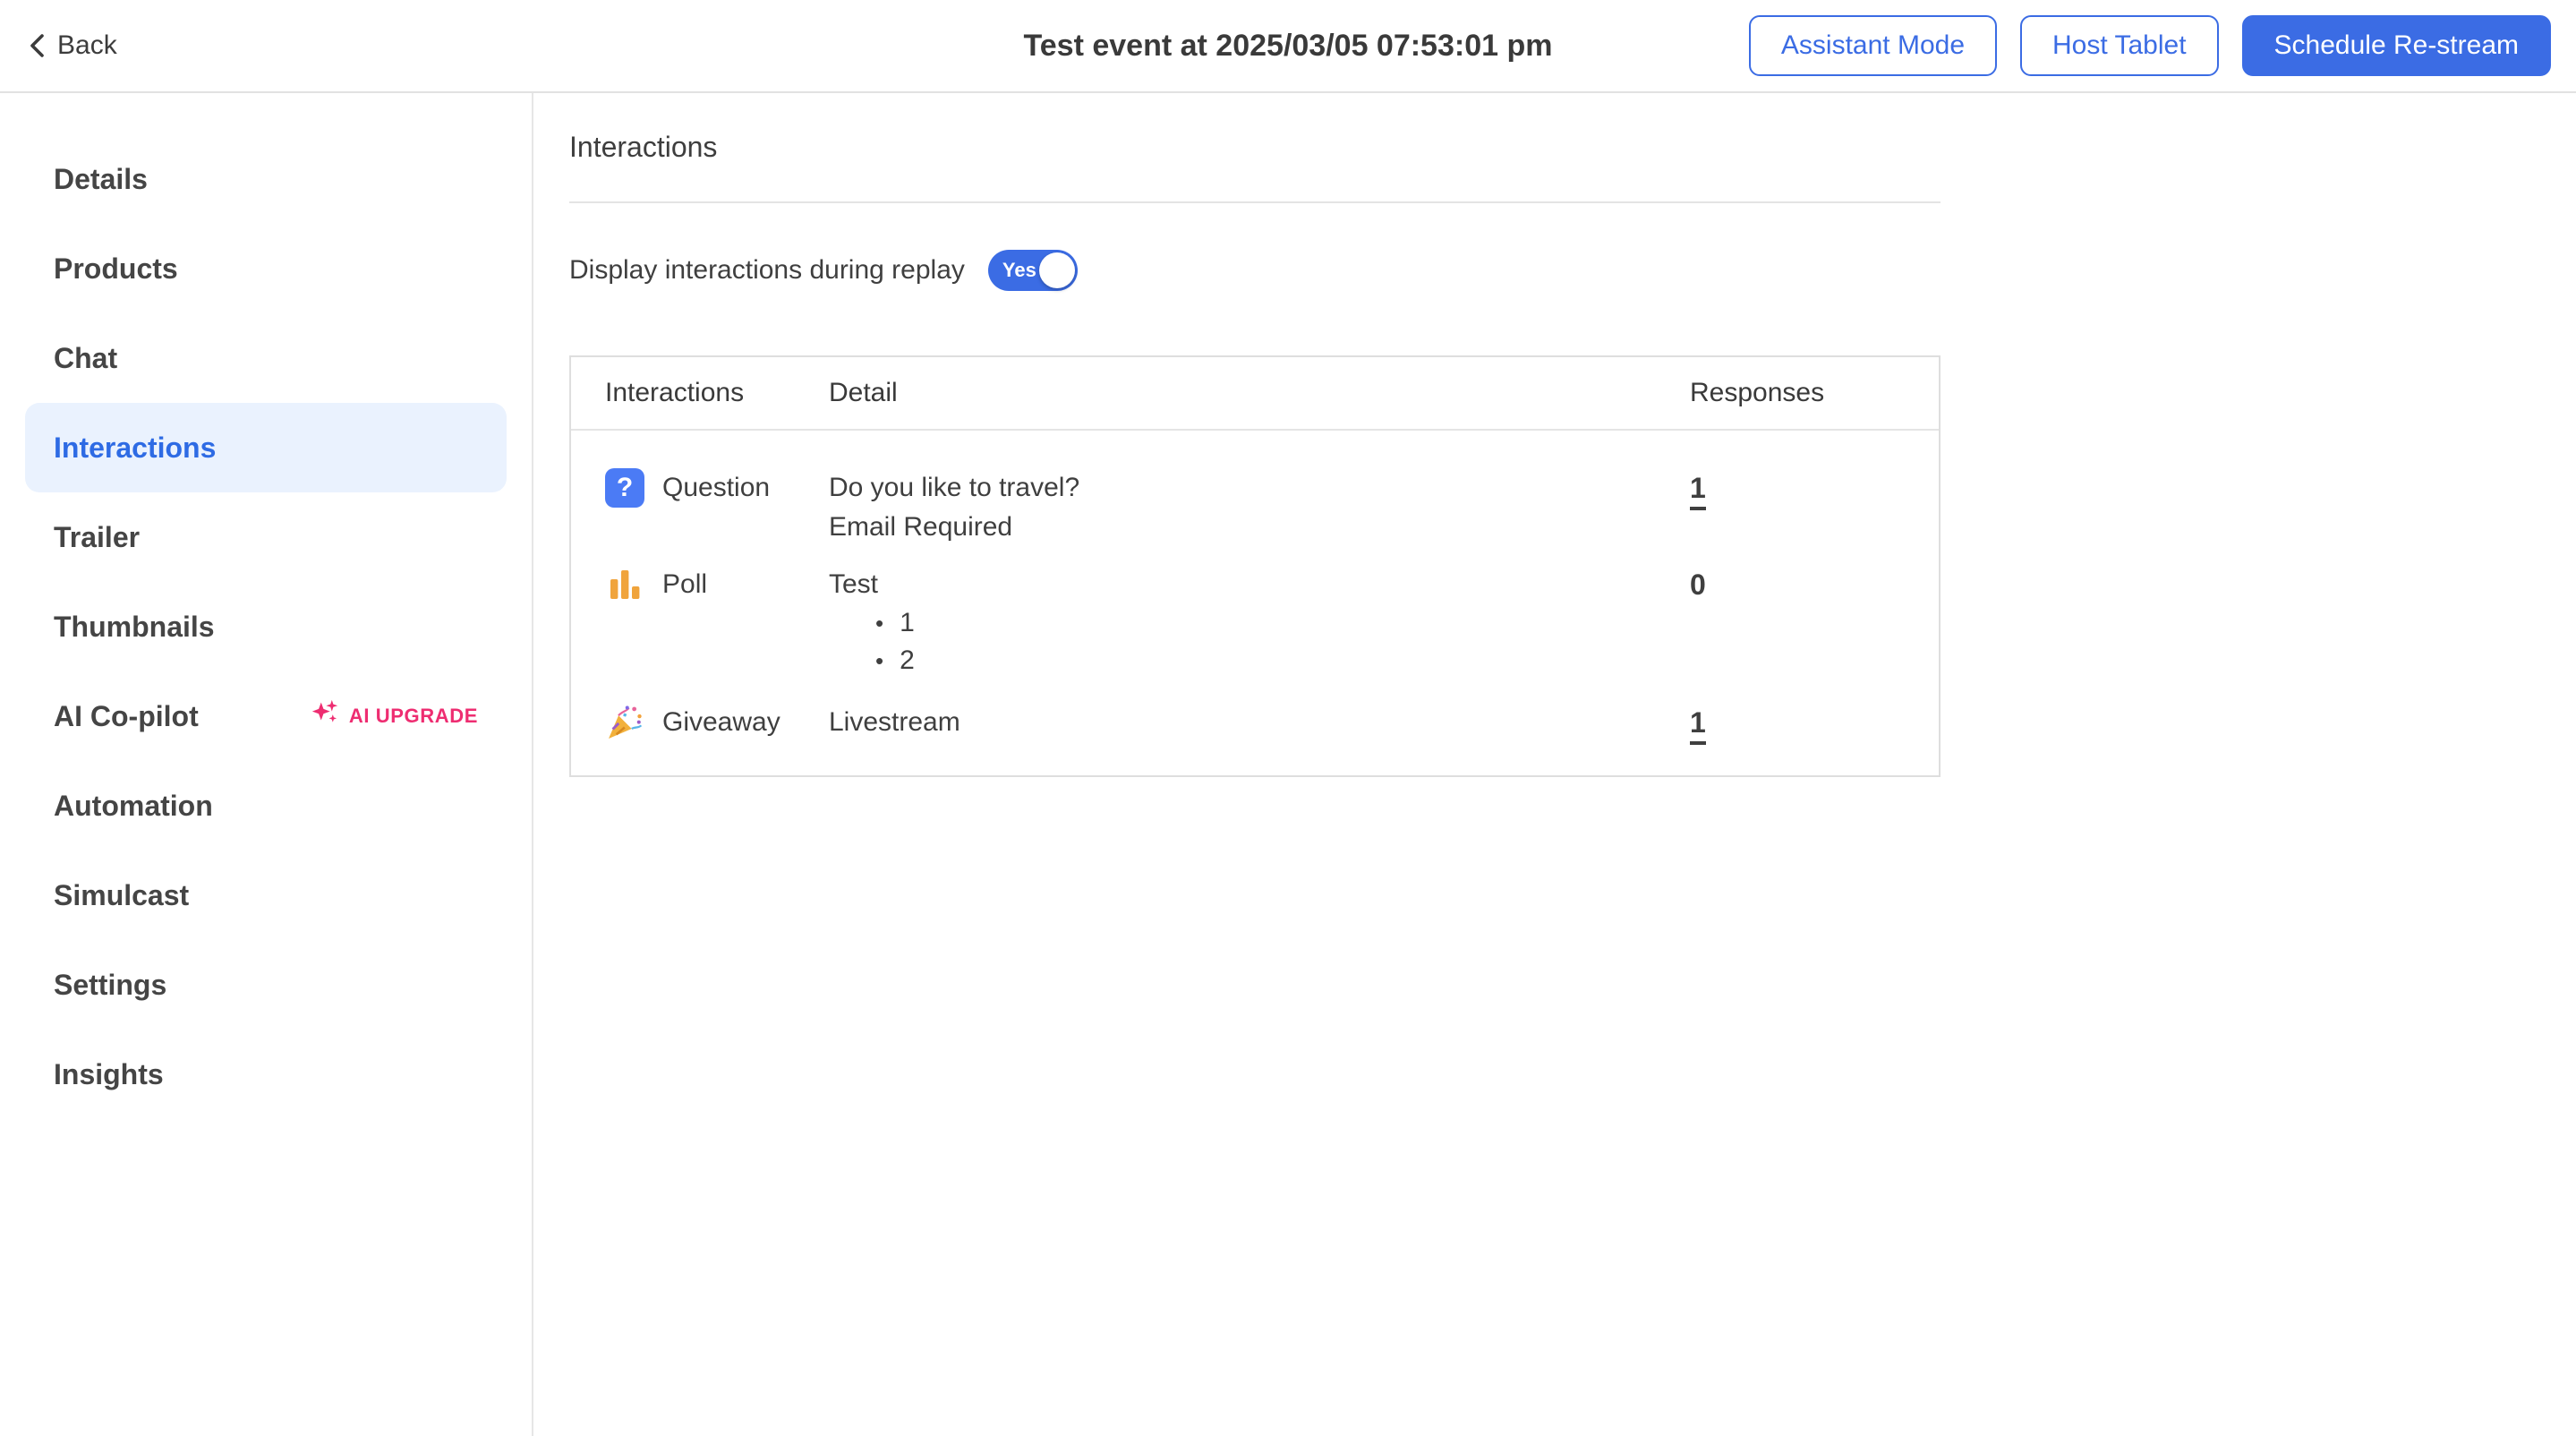  What do you see at coordinates (1259, 724) in the screenshot?
I see `detail-cell: Livestream` at bounding box center [1259, 724].